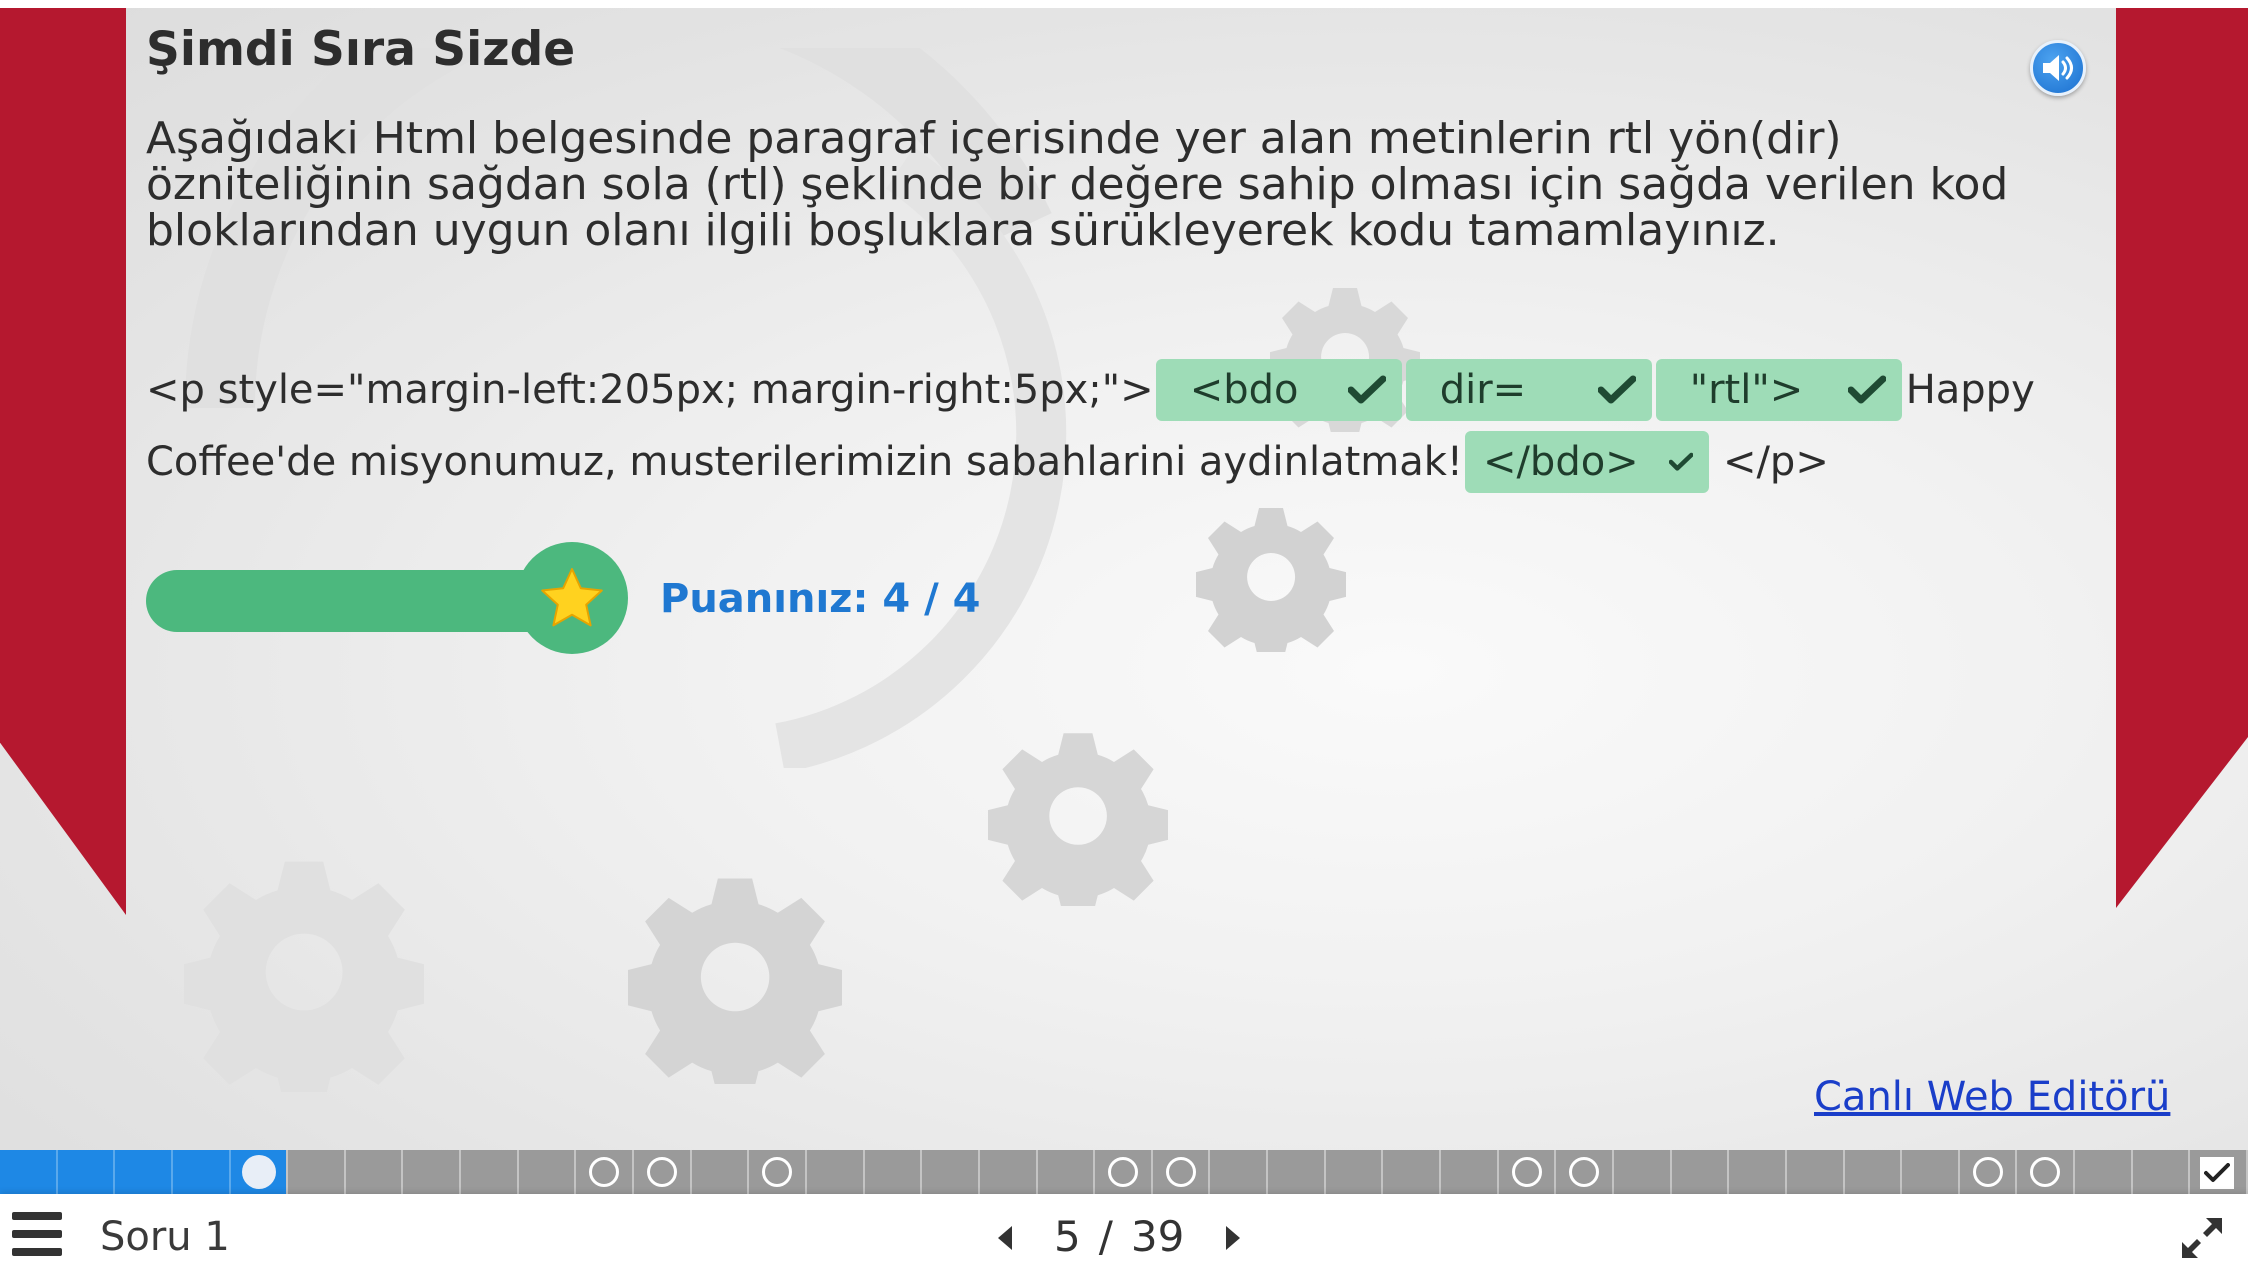 The image size is (2248, 1286). Describe the element at coordinates (1775, 462) in the screenshot. I see `code-suffix-2: </p>` at that location.